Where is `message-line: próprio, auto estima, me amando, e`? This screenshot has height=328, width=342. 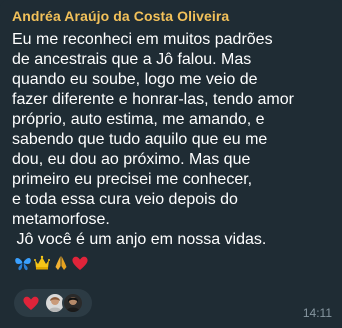 message-line: próprio, auto estima, me amando, e is located at coordinates (138, 119).